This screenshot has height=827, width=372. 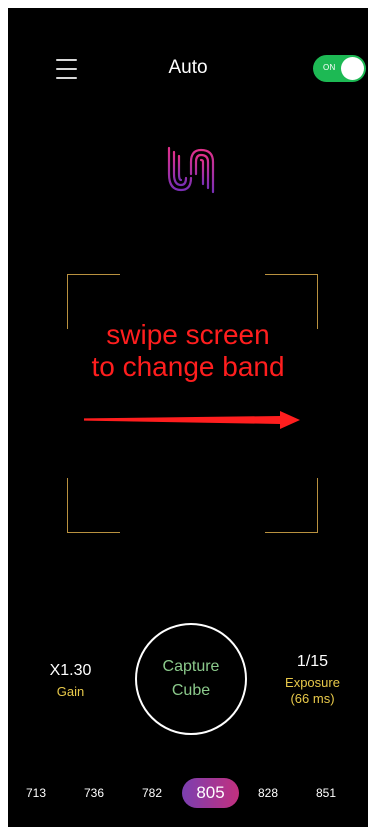 I want to click on band-selector: 713 736 782 805 828 851, so click(x=188, y=793).